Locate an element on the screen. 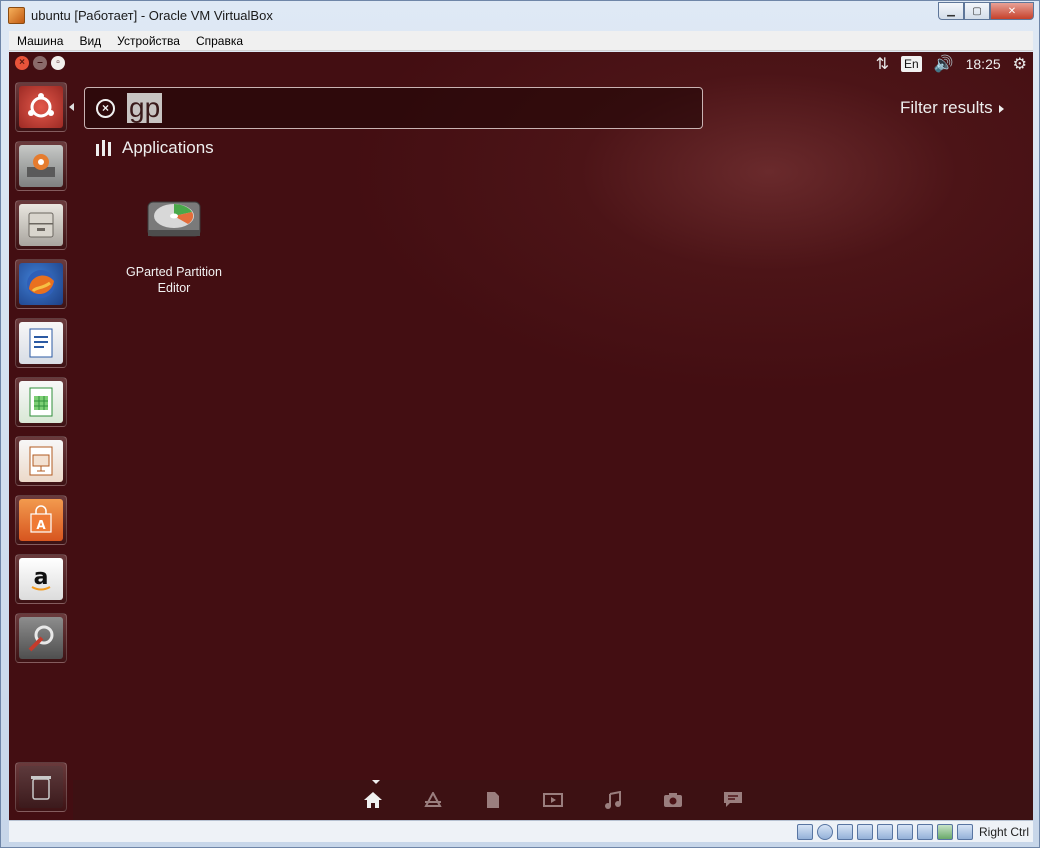  optical-drive-icon is located at coordinates (824, 832).